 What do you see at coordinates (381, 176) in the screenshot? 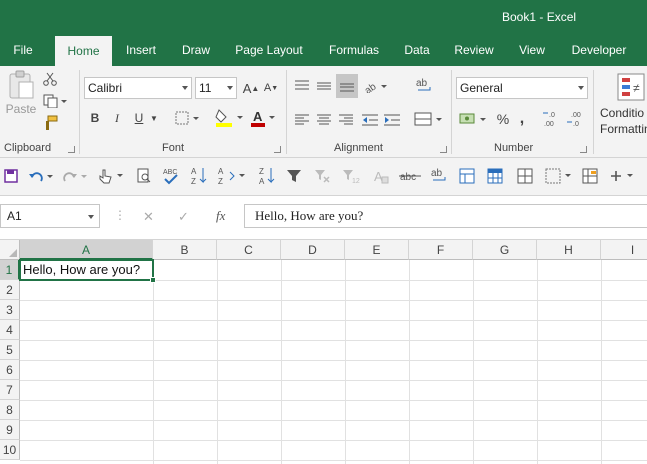
I see `clear-format-icon: A` at bounding box center [381, 176].